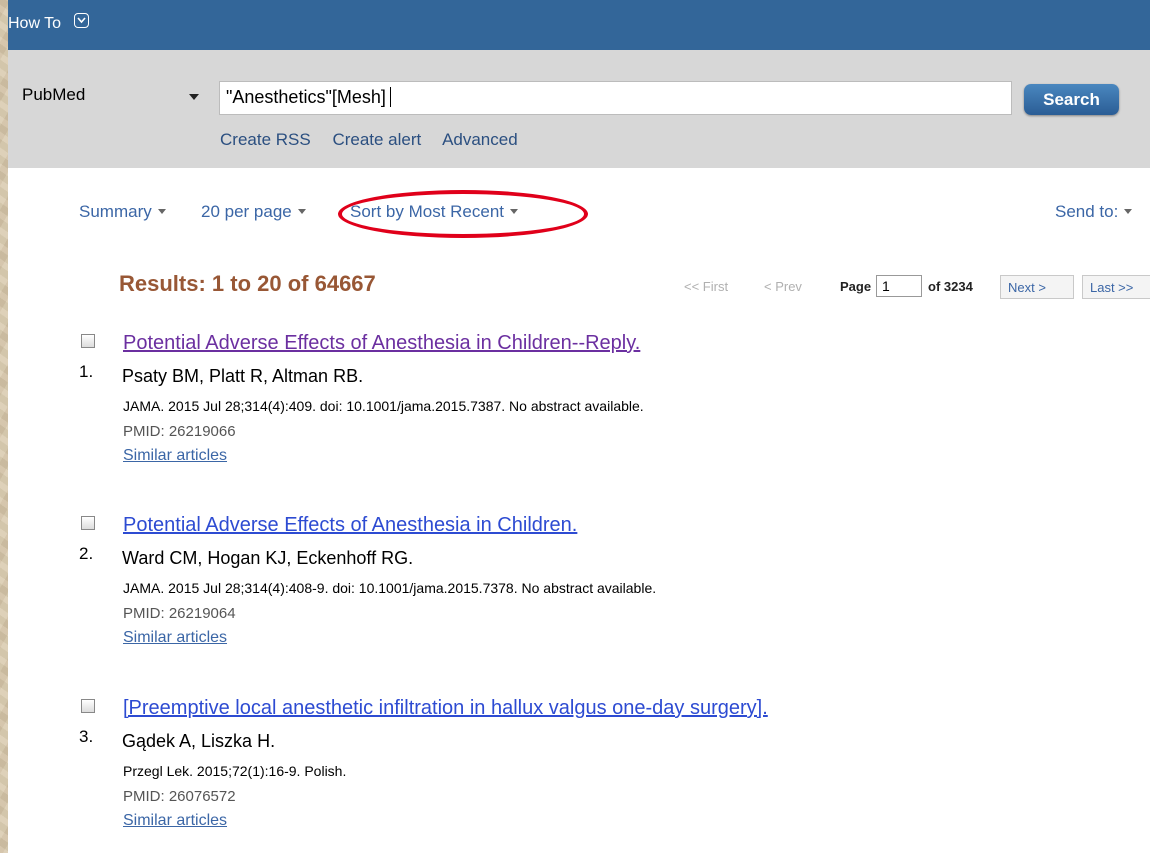 The image size is (1150, 853). I want to click on result-number: 3., so click(86, 736).